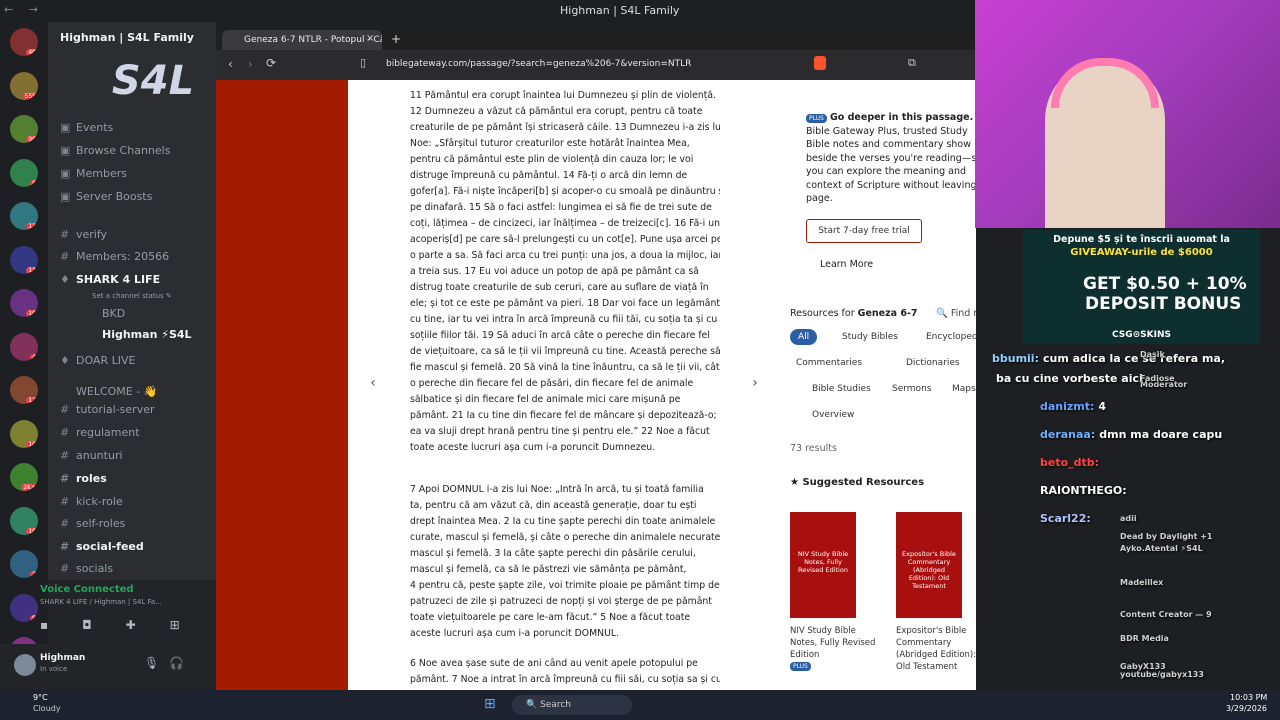 The width and height of the screenshot is (1280, 720). Describe the element at coordinates (1249, 697) in the screenshot. I see `clock-time: 10:03 PM` at that location.